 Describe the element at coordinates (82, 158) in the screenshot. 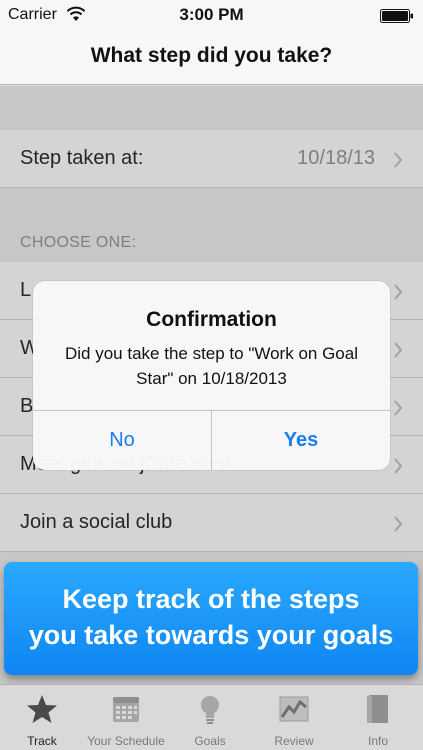

I see `step-taken-label: Step taken at:` at that location.